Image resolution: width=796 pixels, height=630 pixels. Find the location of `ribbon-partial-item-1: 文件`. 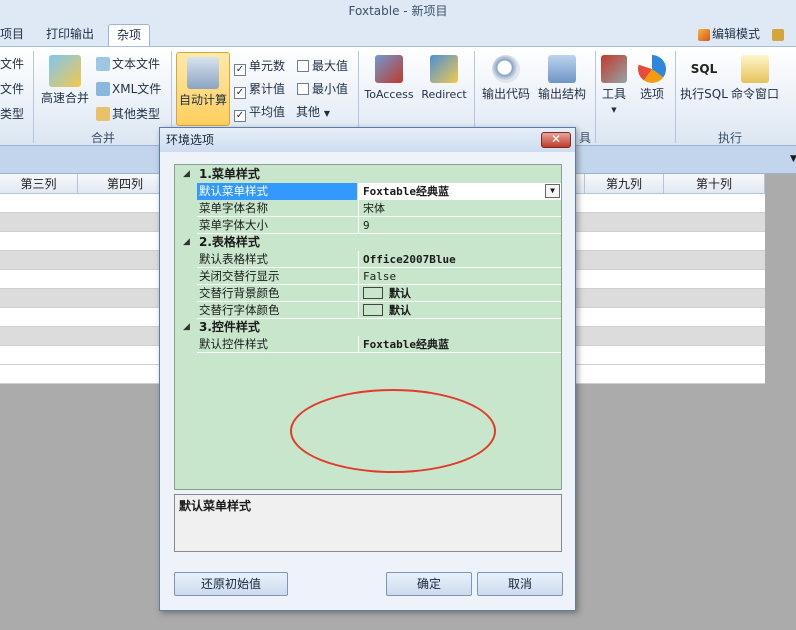

ribbon-partial-item-1: 文件 is located at coordinates (12, 64).